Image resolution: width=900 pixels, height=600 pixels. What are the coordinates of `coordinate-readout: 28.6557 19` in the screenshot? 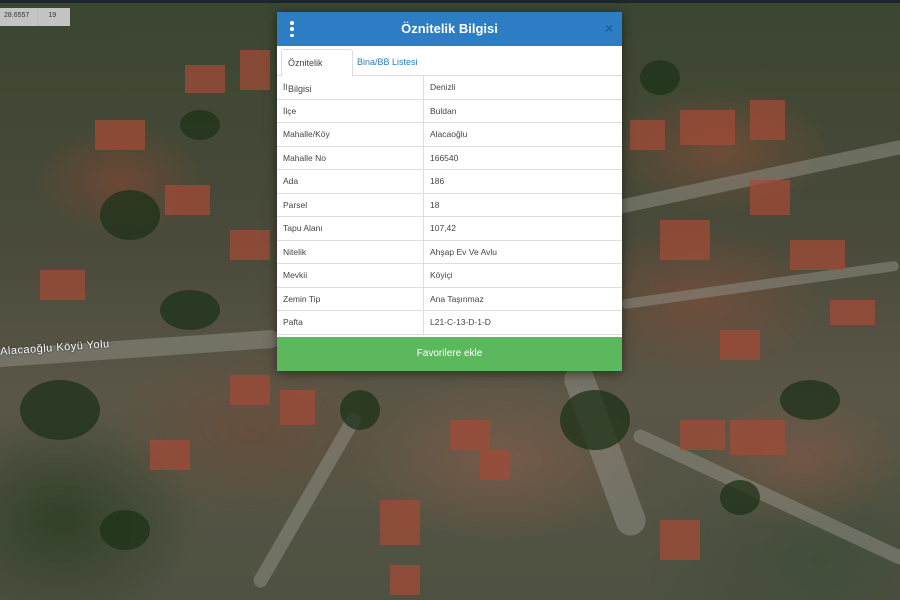 It's located at (35, 17).